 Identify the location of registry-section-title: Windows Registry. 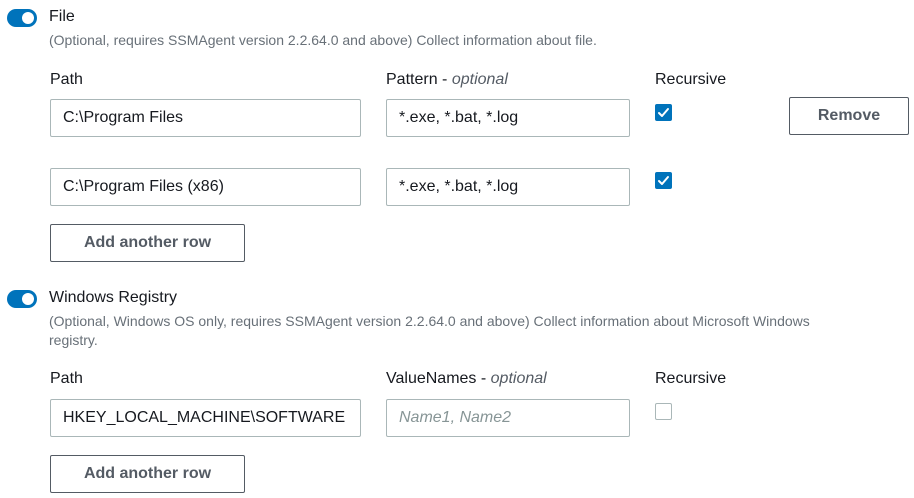
(113, 297).